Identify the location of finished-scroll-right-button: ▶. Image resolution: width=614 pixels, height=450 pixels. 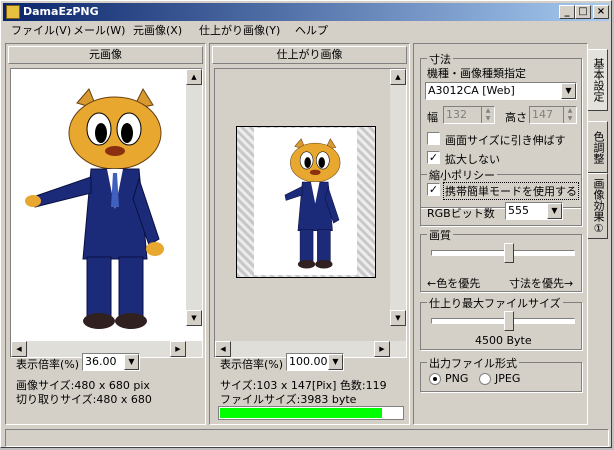
(382, 349).